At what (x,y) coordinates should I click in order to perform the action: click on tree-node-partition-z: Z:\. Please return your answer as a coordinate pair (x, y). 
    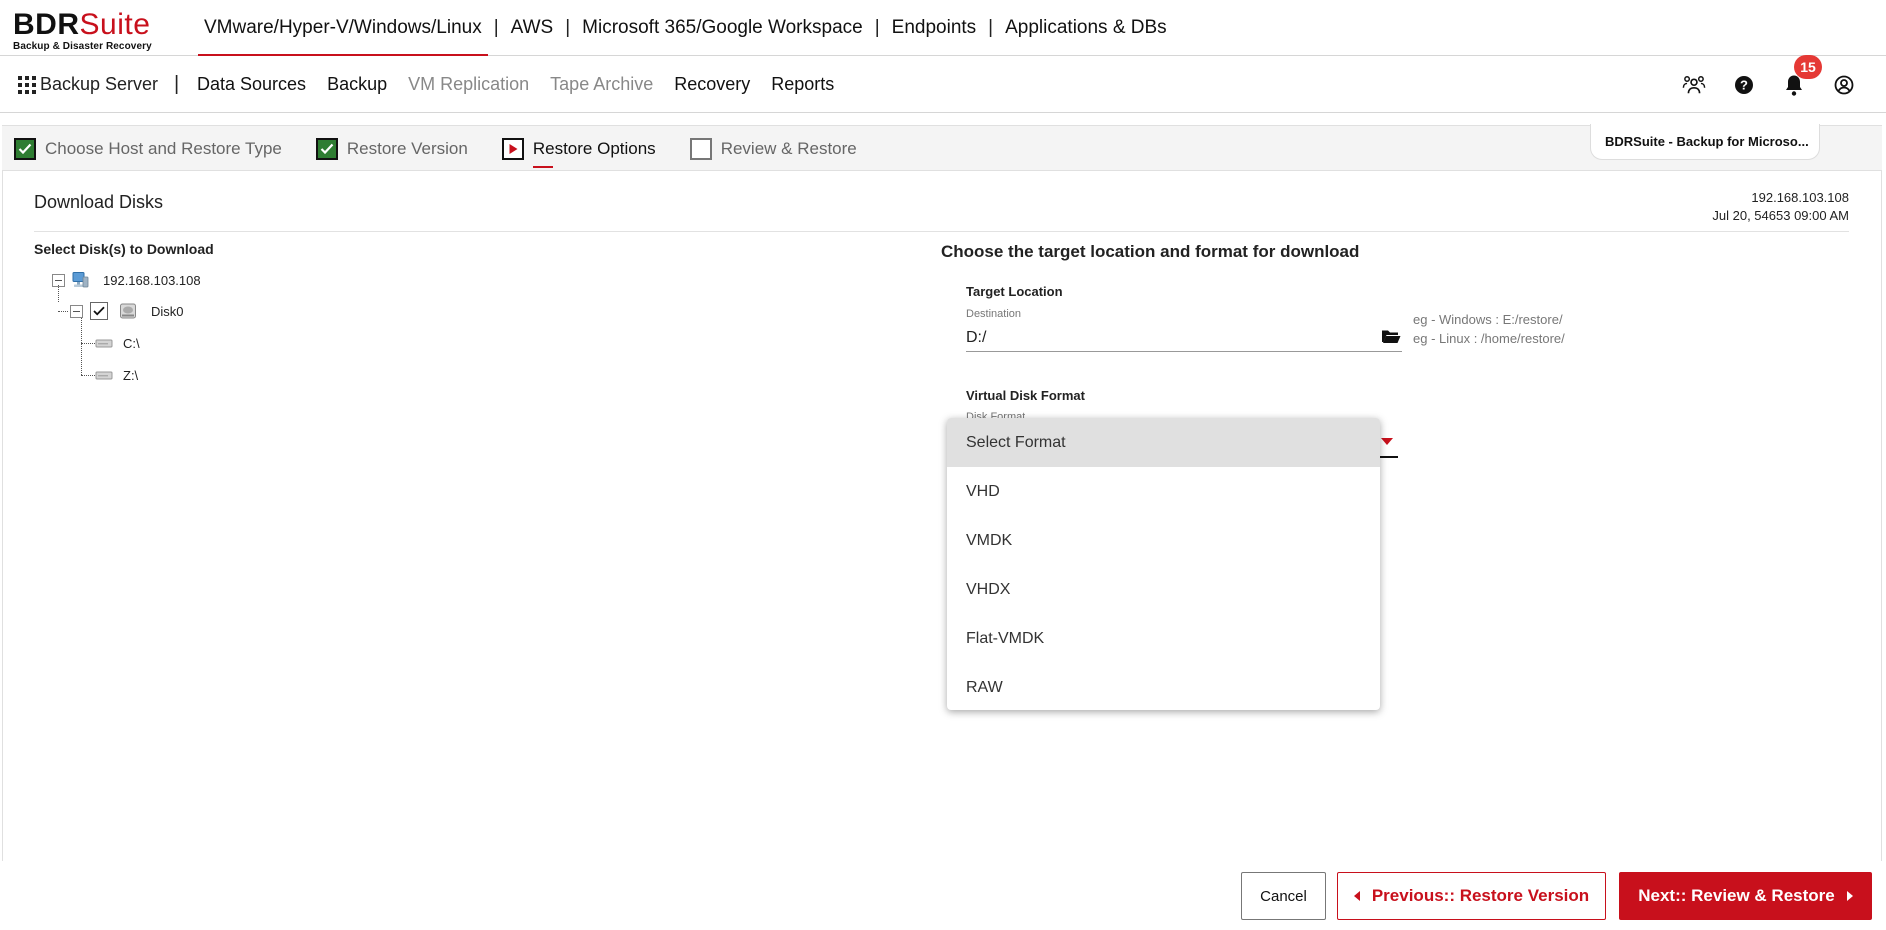
    Looking at the image, I should click on (109, 375).